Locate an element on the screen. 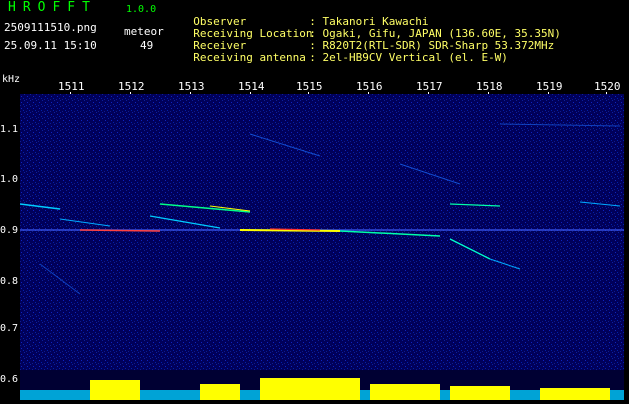 This screenshot has width=629, height=404. capture-datetime: 25.09.11 15:10 is located at coordinates (50, 45).